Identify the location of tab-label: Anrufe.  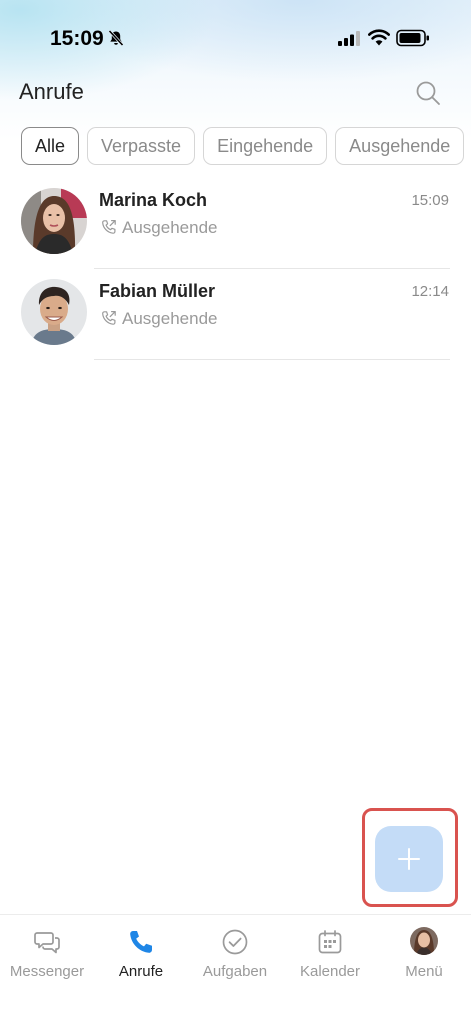
(141, 971).